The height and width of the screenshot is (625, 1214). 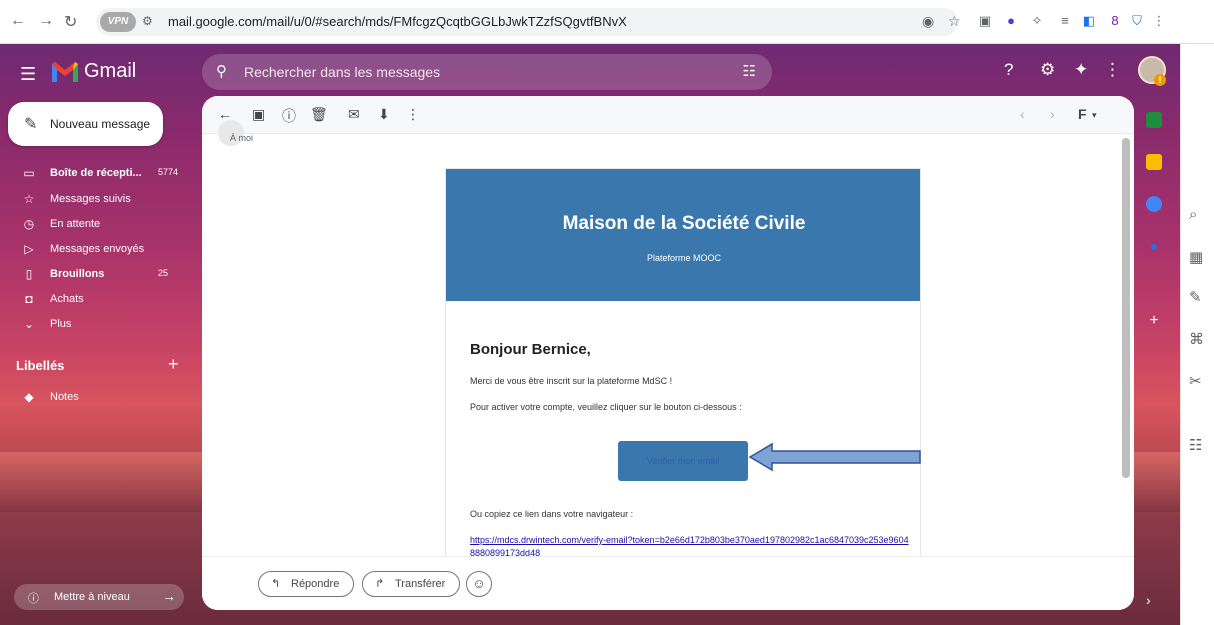 I want to click on verify-email-button: Vérifier mon email, so click(x=683, y=461).